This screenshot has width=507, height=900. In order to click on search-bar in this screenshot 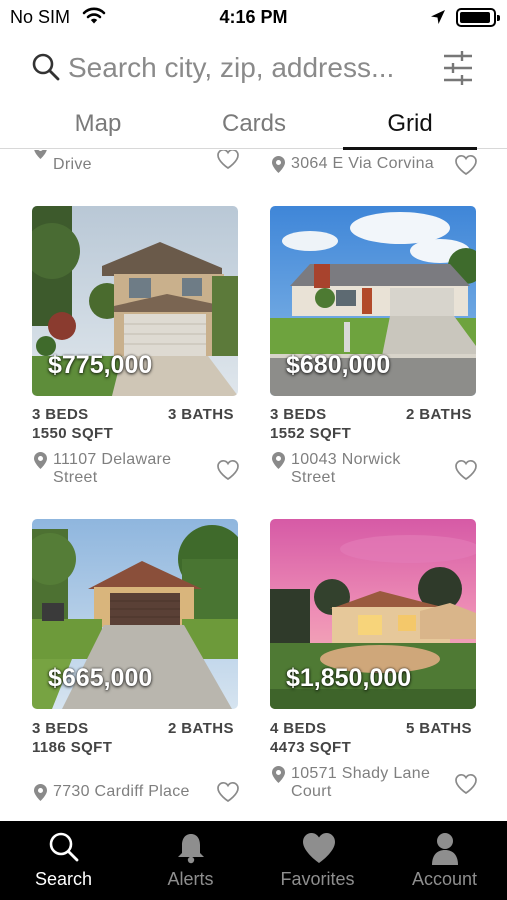, I will do `click(253, 70)`.